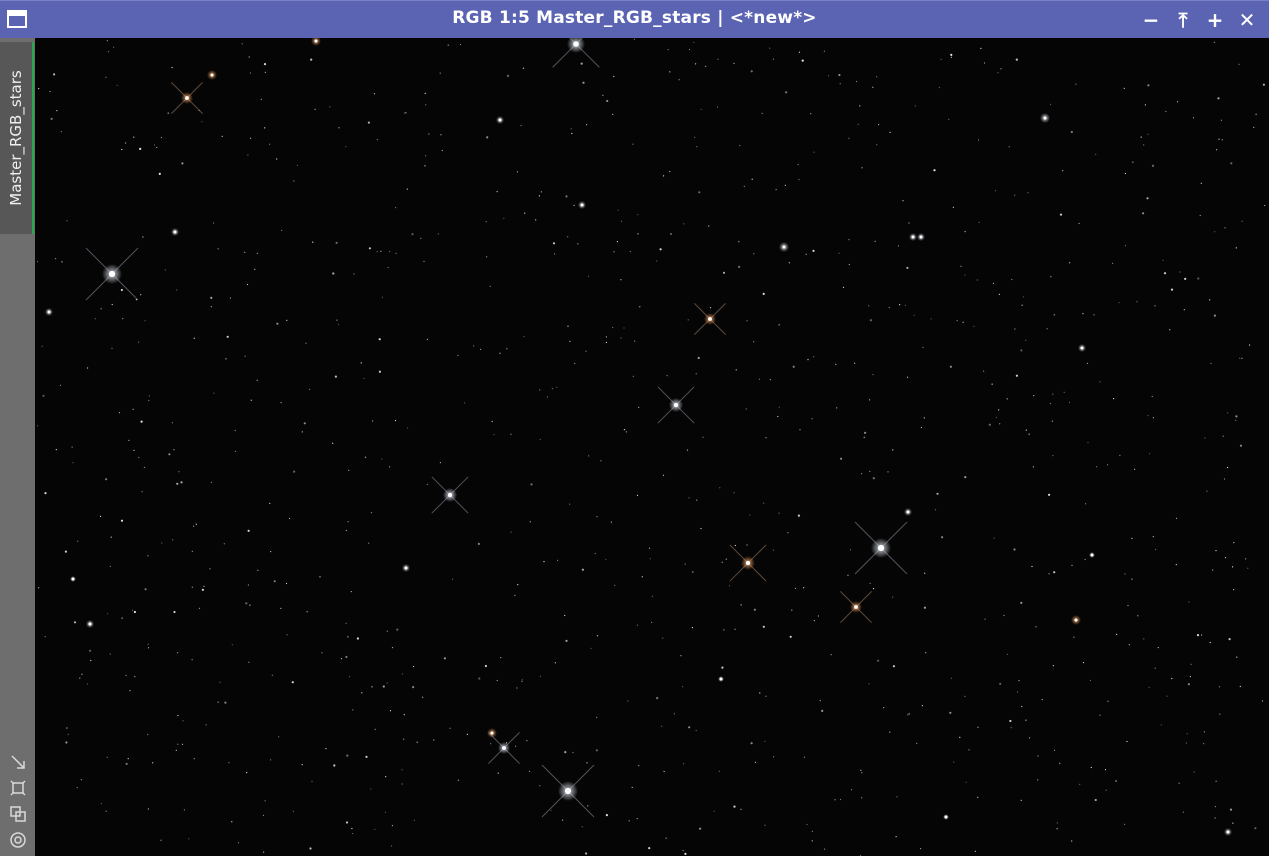 The width and height of the screenshot is (1269, 856). Describe the element at coordinates (1151, 20) in the screenshot. I see `minimize-button: −` at that location.